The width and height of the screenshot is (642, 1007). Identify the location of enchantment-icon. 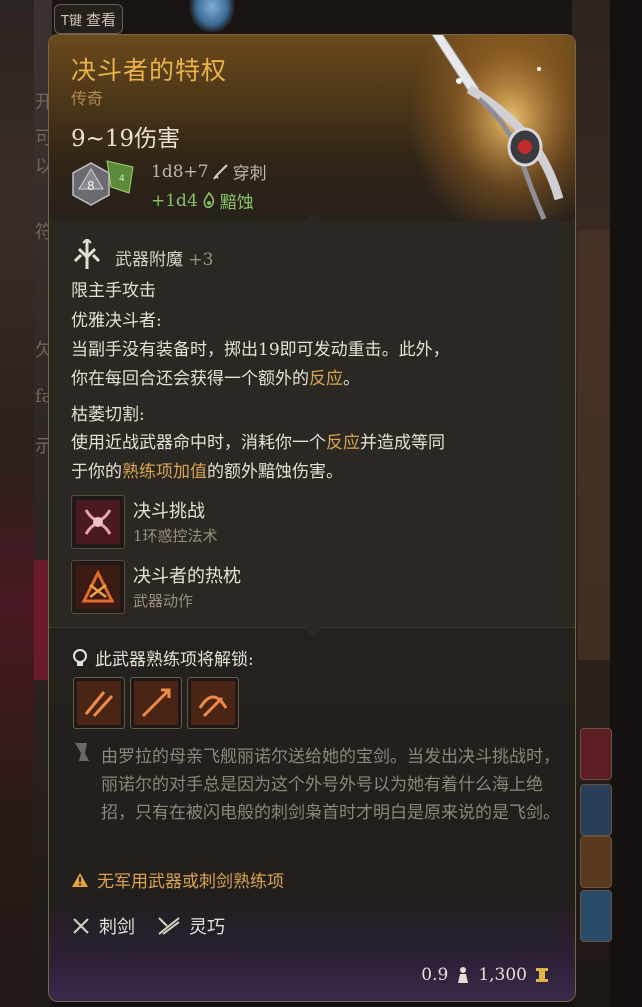
(87, 254).